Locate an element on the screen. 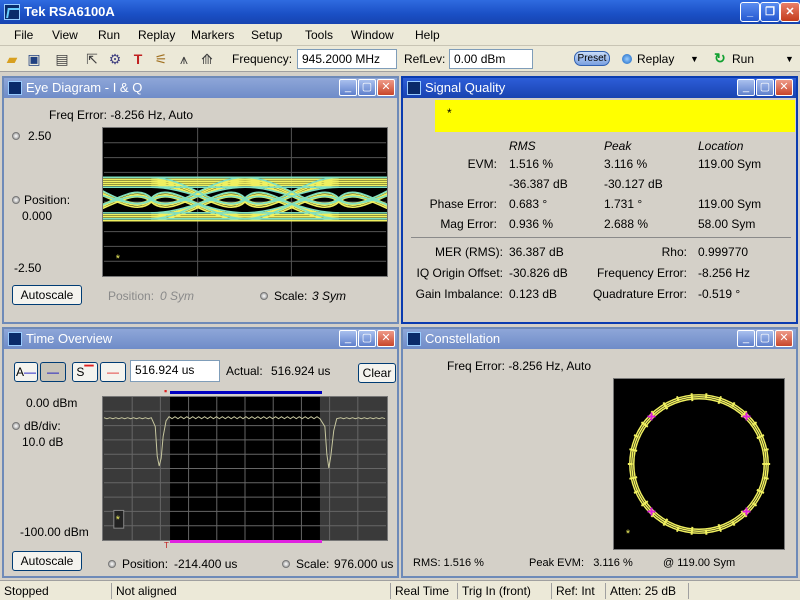  marker-table-icon: ⟰ is located at coordinates (207, 59).